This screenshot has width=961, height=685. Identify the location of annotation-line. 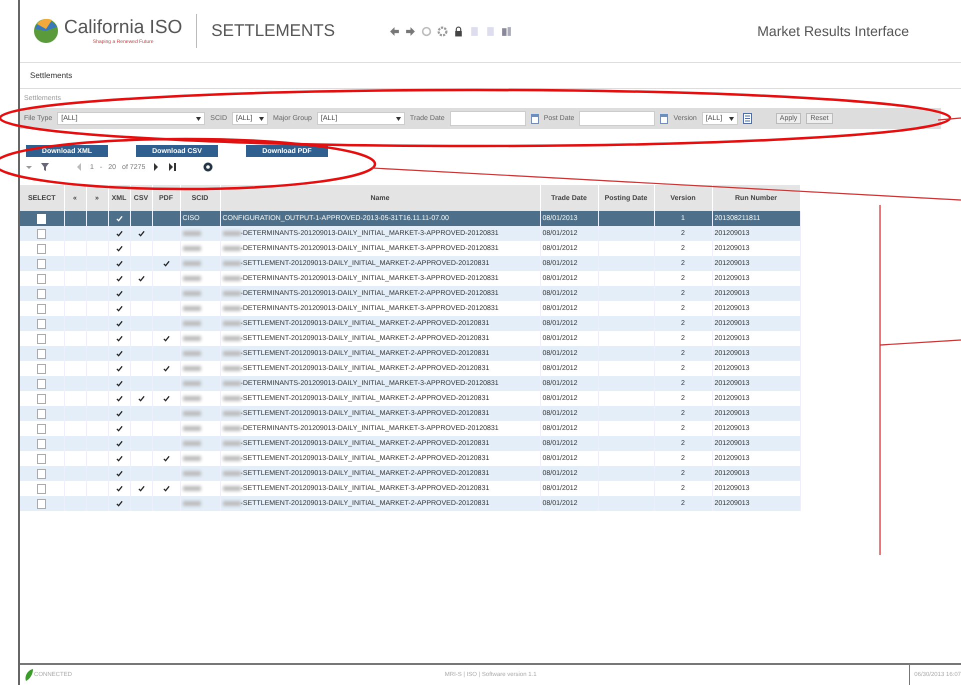
(949, 119).